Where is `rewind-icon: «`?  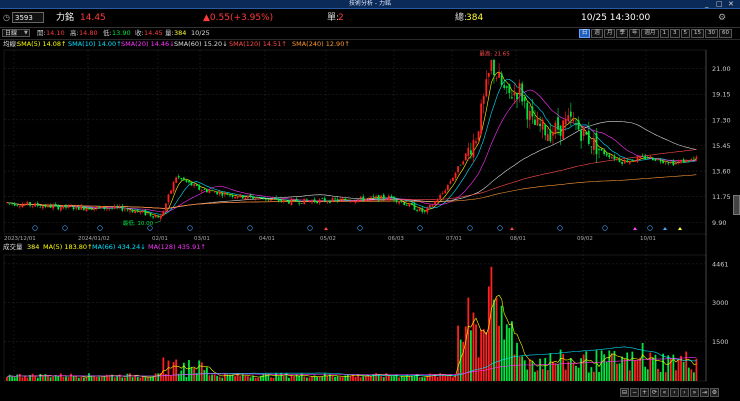 rewind-icon: « is located at coordinates (664, 392).